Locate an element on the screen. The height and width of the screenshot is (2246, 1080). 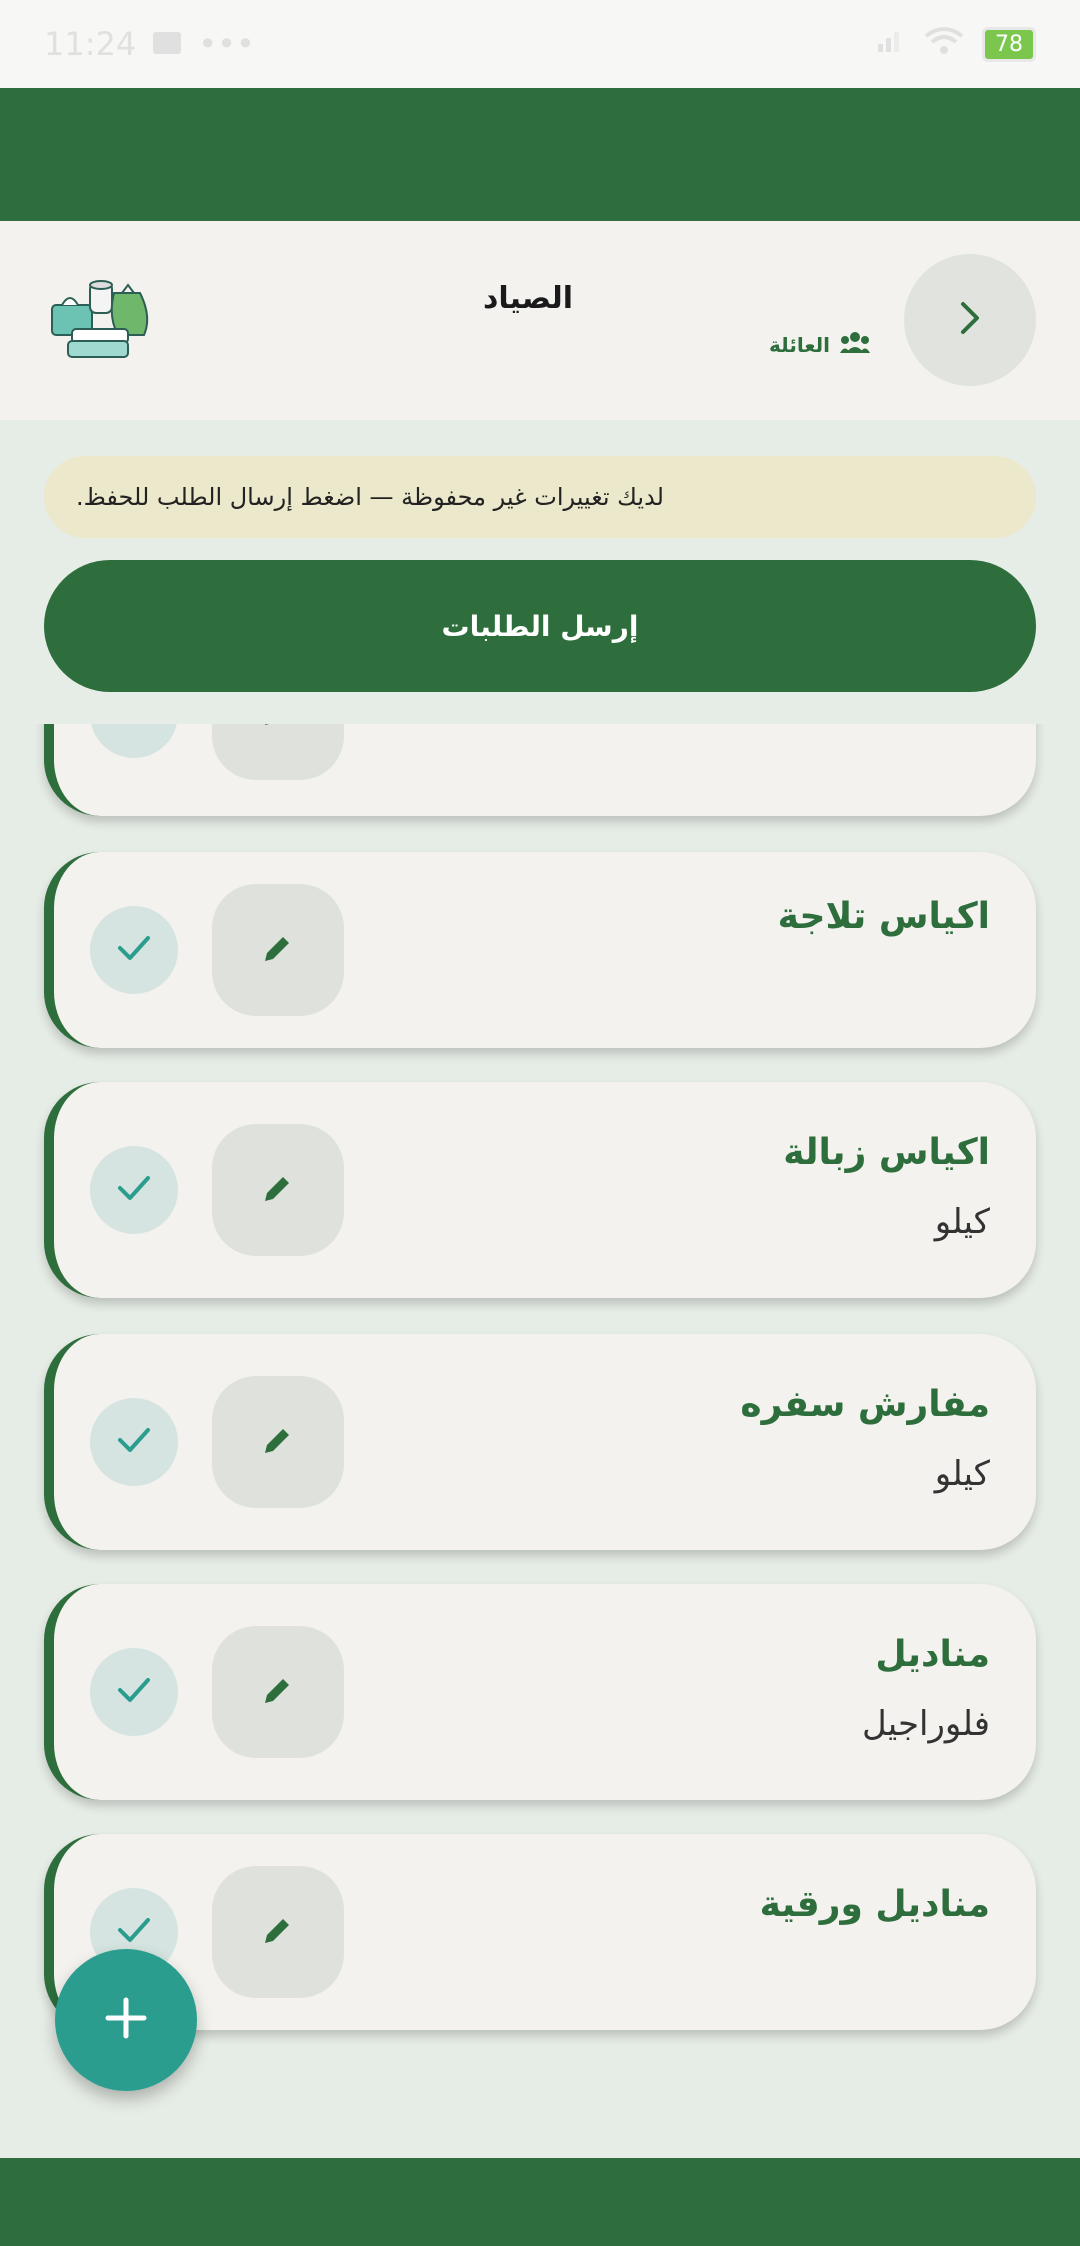
battery-indicator: 78 is located at coordinates (1009, 44).